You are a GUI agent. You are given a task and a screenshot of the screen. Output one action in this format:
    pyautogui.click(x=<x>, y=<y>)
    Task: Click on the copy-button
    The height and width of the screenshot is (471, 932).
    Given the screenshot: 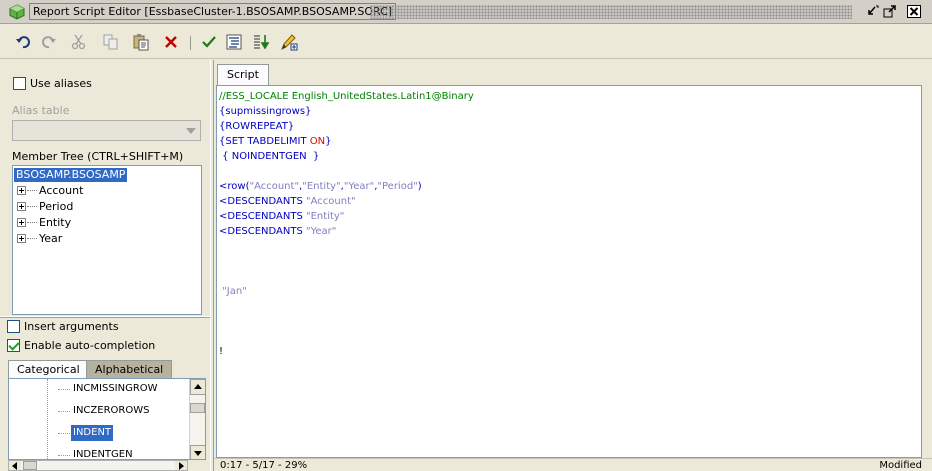 What is the action you would take?
    pyautogui.click(x=111, y=42)
    